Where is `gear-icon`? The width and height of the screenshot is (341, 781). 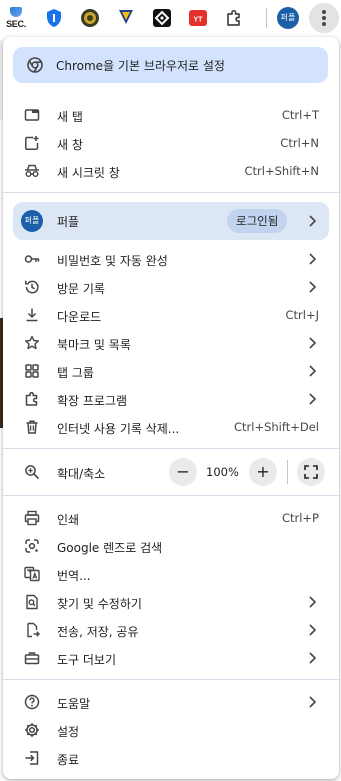 gear-icon is located at coordinates (32, 730).